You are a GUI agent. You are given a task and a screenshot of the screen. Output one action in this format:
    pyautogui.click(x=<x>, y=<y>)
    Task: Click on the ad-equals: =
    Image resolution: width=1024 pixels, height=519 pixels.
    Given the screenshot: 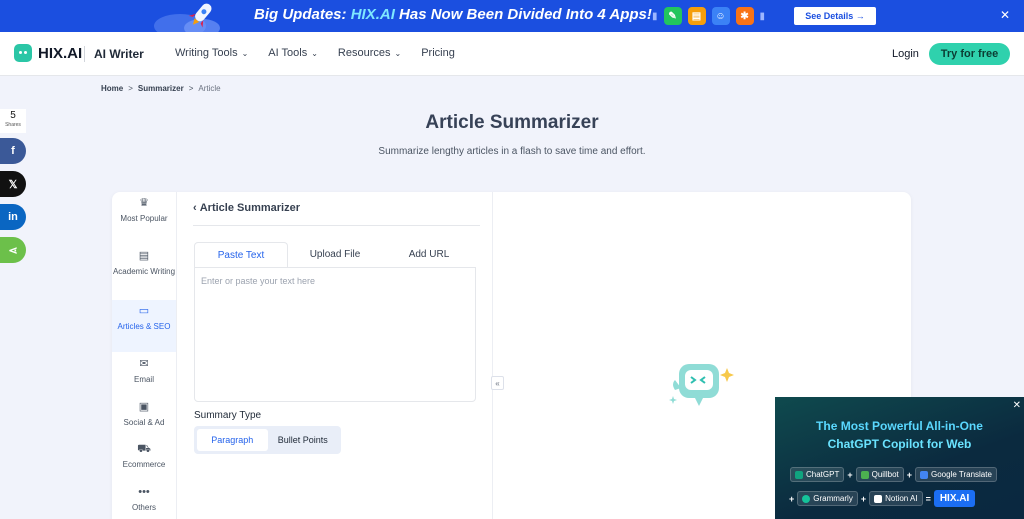 What is the action you would take?
    pyautogui.click(x=928, y=498)
    